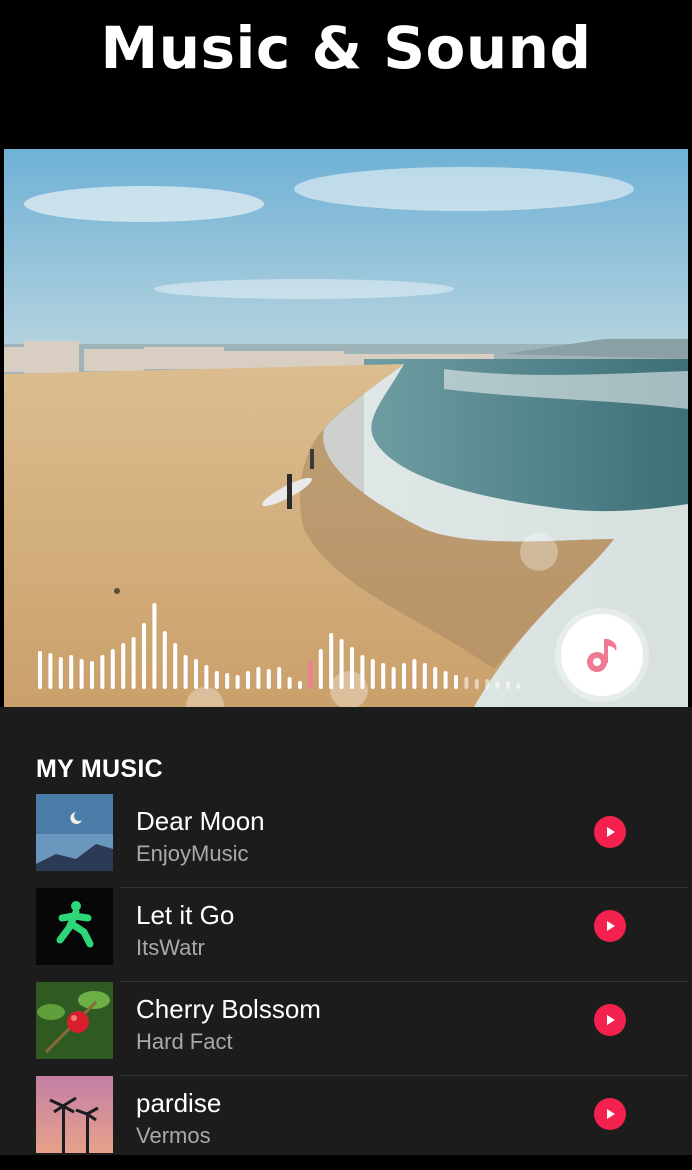 Image resolution: width=692 pixels, height=1170 pixels. Describe the element at coordinates (228, 1009) in the screenshot. I see `track-title: Cherry Bolssom` at that location.